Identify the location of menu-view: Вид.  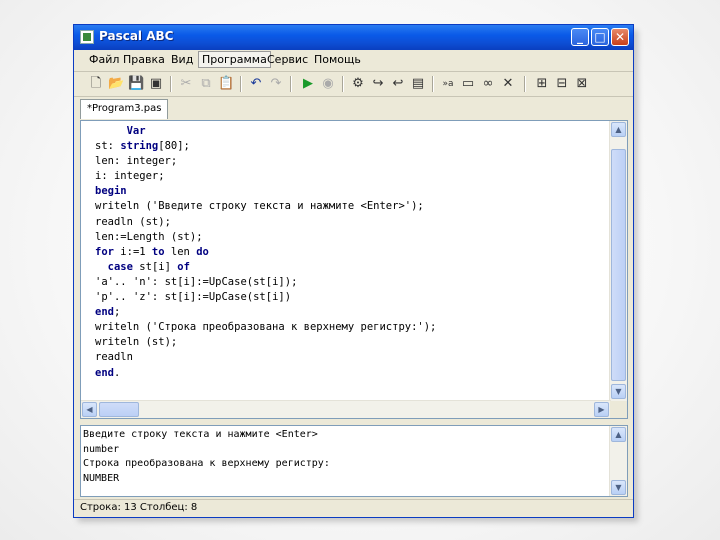
(182, 59).